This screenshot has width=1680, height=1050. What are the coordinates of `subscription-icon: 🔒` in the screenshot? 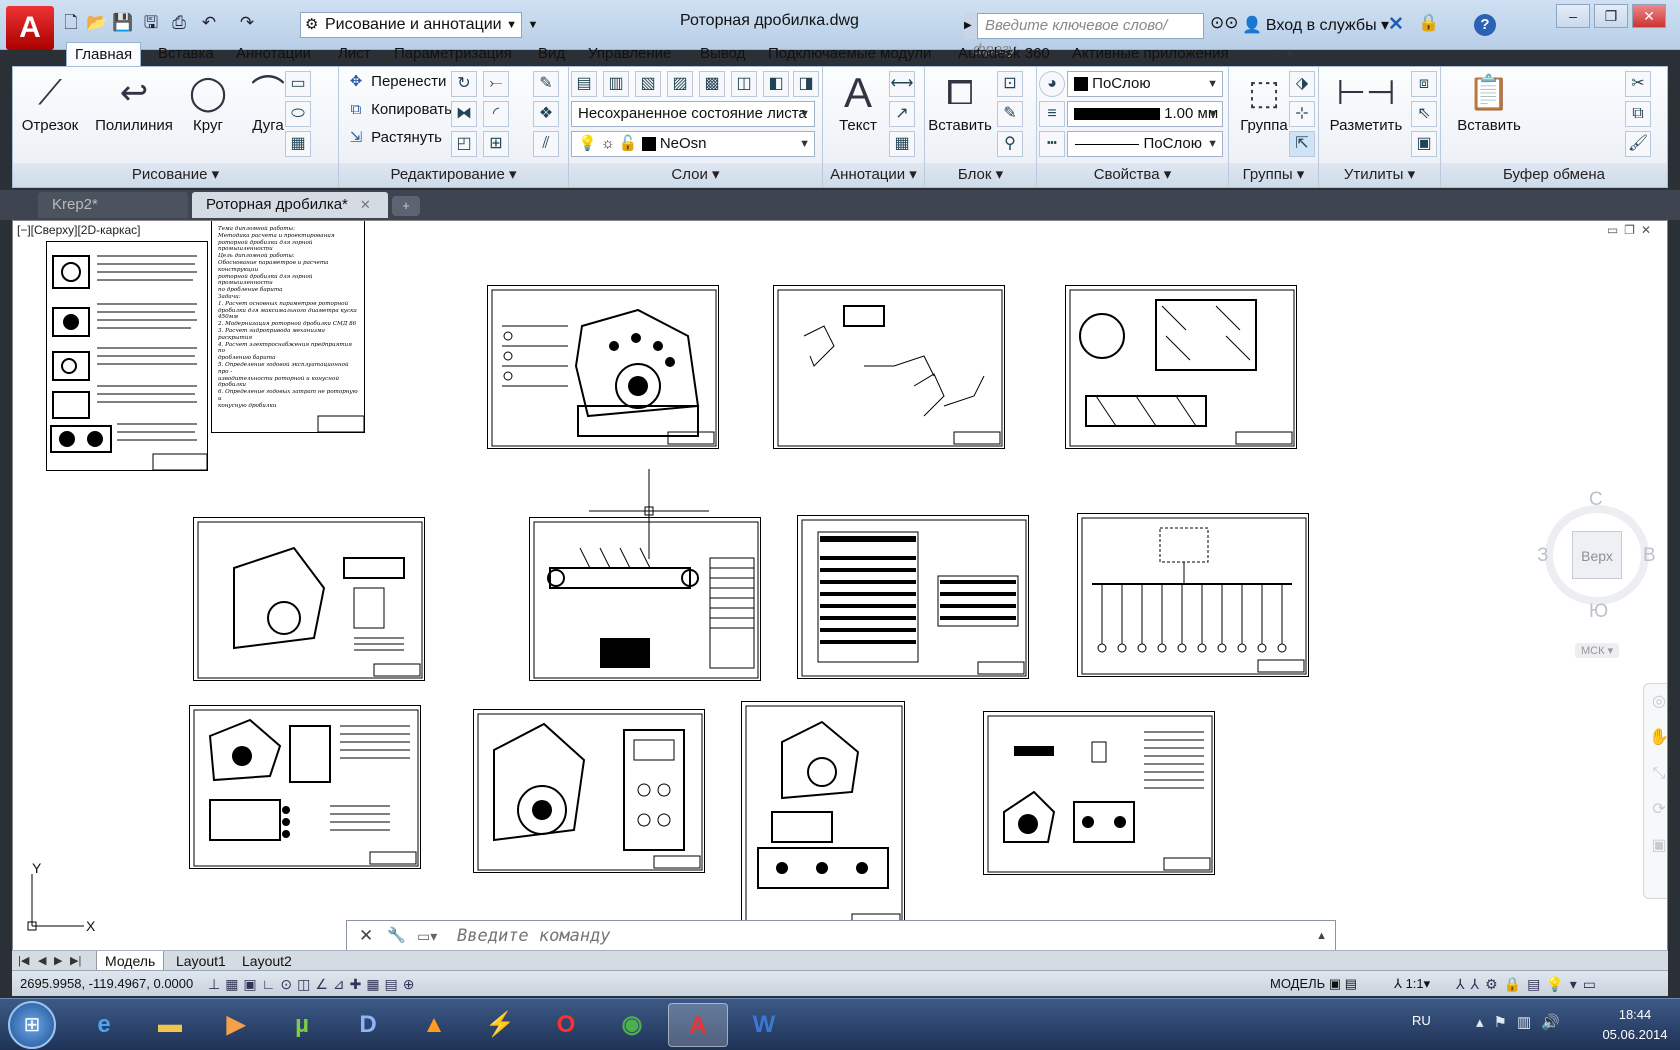 It's located at (1428, 23).